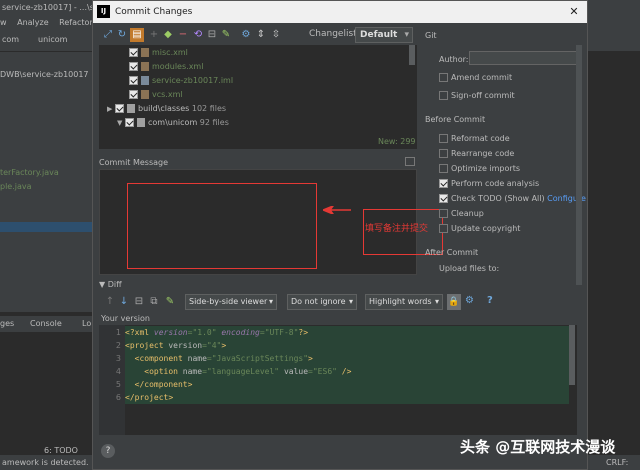  Describe the element at coordinates (124, 302) in the screenshot. I see `next-diff-icon: ↓` at that location.